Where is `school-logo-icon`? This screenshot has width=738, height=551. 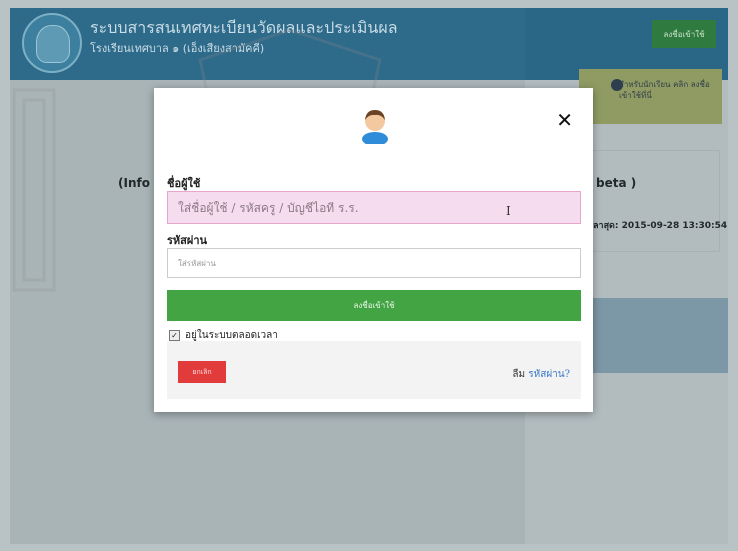
school-logo-icon is located at coordinates (52, 43).